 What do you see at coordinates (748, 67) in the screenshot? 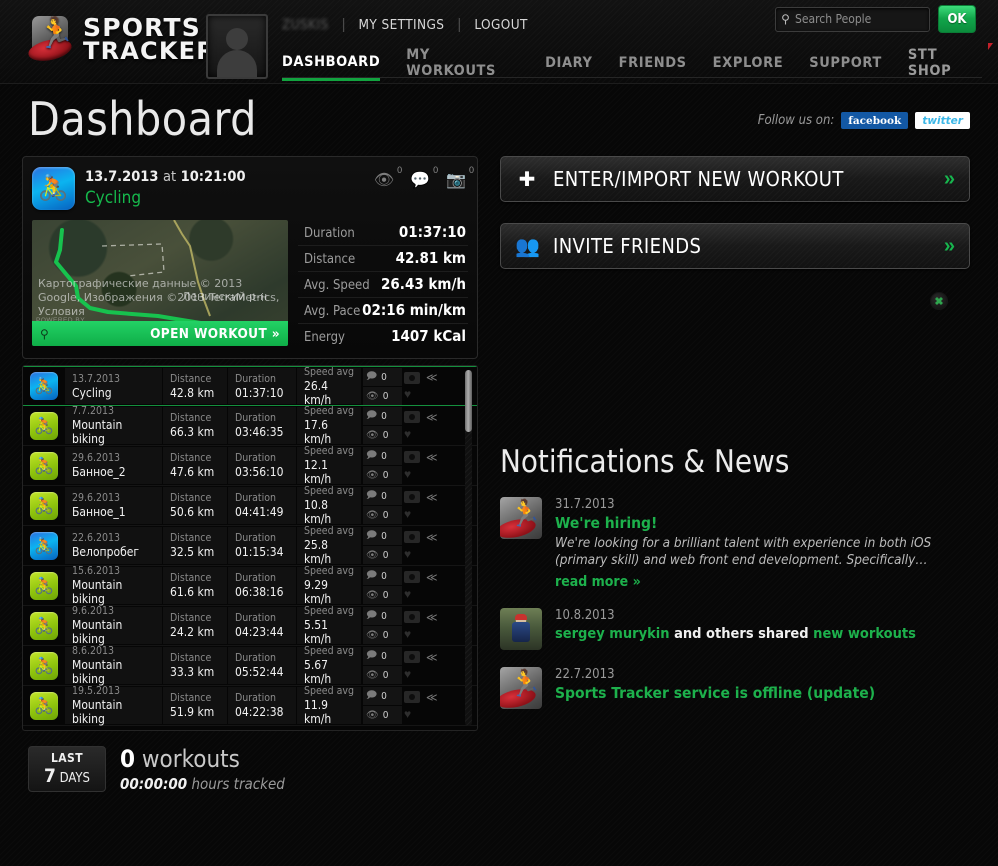
I see `tab-explore: EXPLORE` at bounding box center [748, 67].